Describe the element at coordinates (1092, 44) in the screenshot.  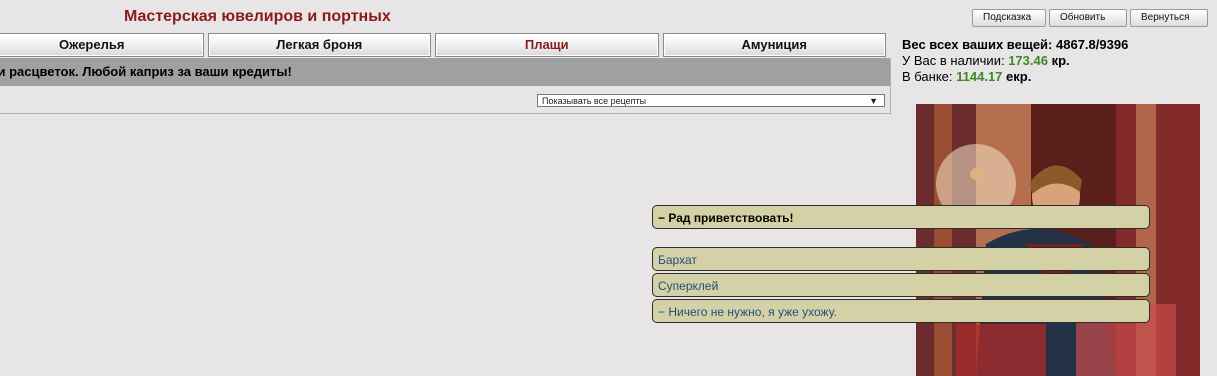
I see `weight-value: 4867.8/9396` at that location.